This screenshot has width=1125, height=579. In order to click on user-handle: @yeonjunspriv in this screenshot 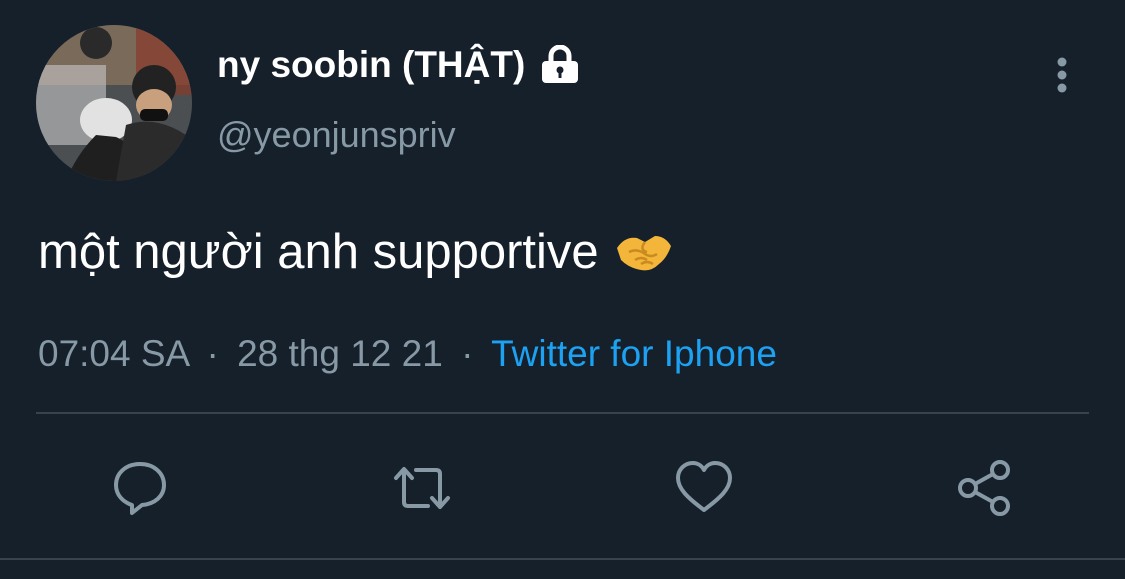, I will do `click(336, 135)`.